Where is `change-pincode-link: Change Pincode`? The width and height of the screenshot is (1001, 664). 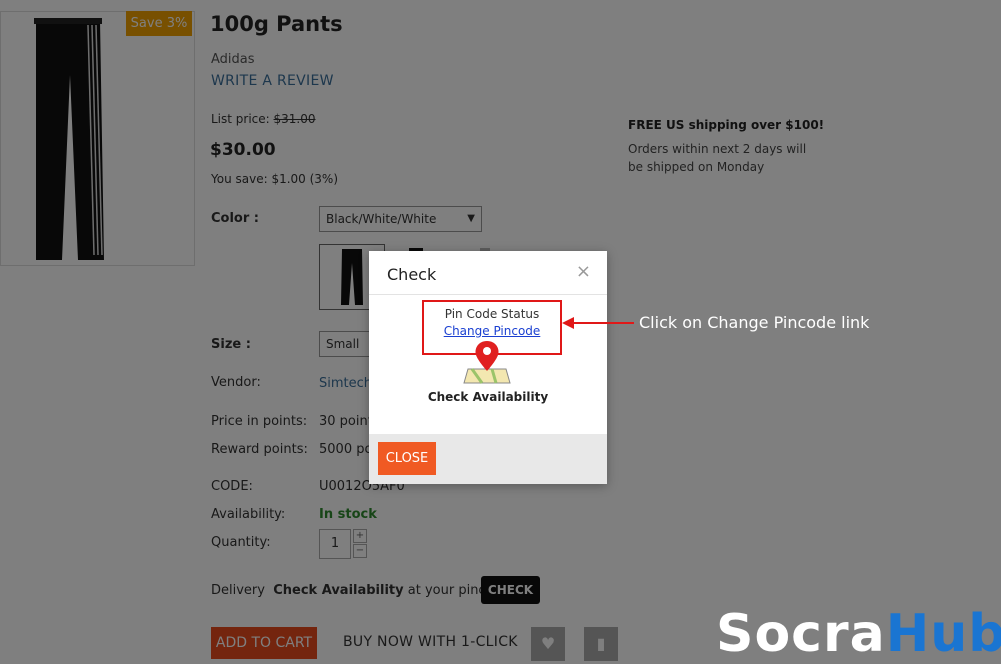 change-pincode-link: Change Pincode is located at coordinates (492, 331).